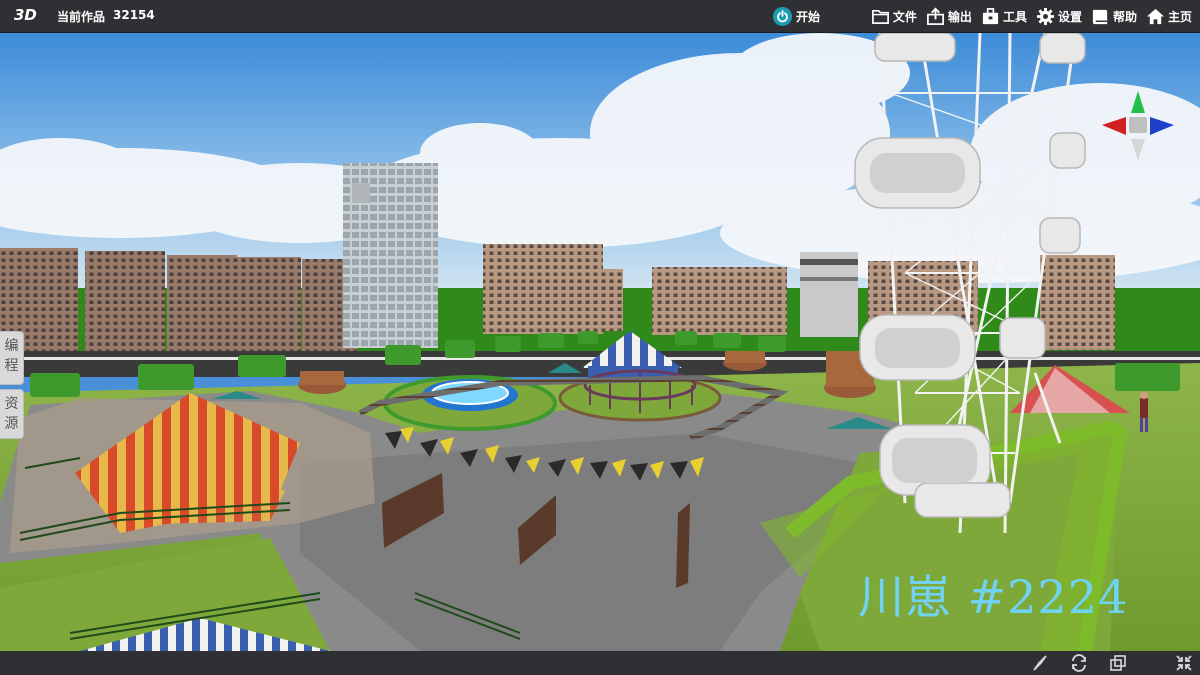 The width and height of the screenshot is (1200, 675). I want to click on menu-home: 主页, so click(1169, 16).